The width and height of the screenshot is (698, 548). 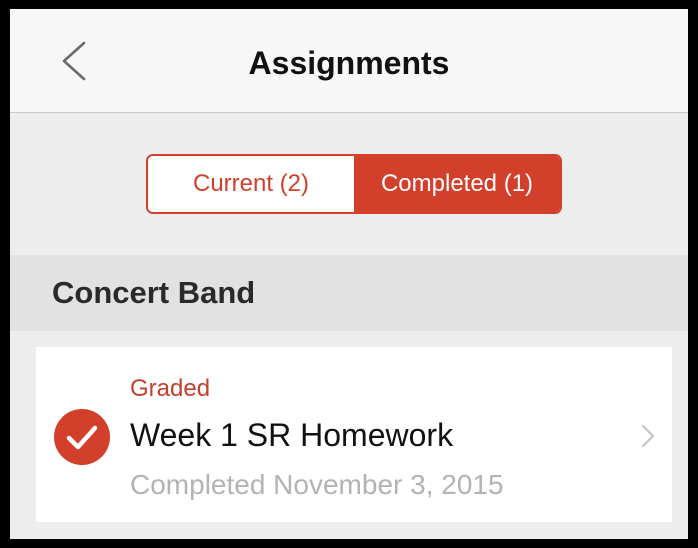 I want to click on section-header: Concert Band, so click(x=349, y=293).